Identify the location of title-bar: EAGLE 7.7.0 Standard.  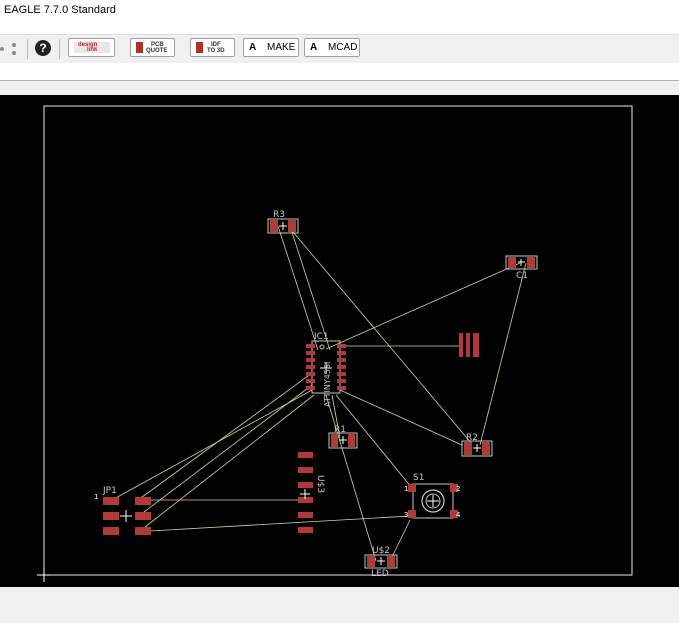
(339, 17).